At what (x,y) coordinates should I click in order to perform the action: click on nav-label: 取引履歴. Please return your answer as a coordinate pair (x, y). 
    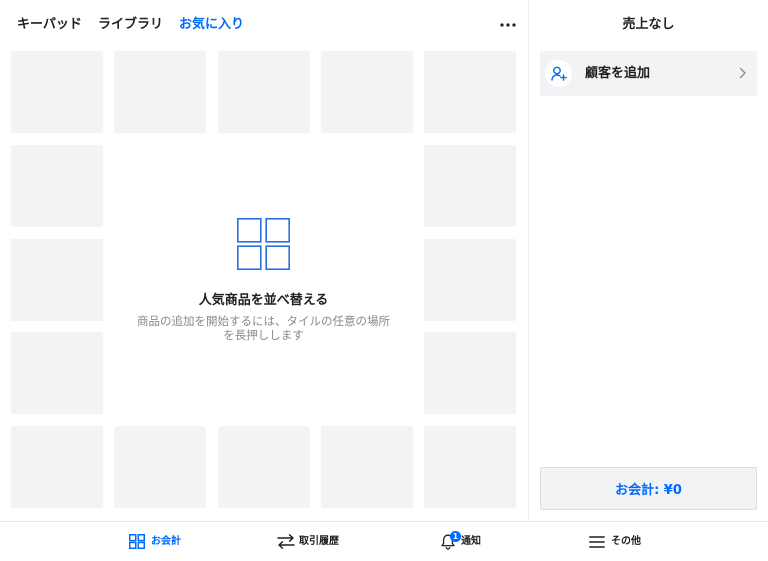
    Looking at the image, I should click on (319, 541).